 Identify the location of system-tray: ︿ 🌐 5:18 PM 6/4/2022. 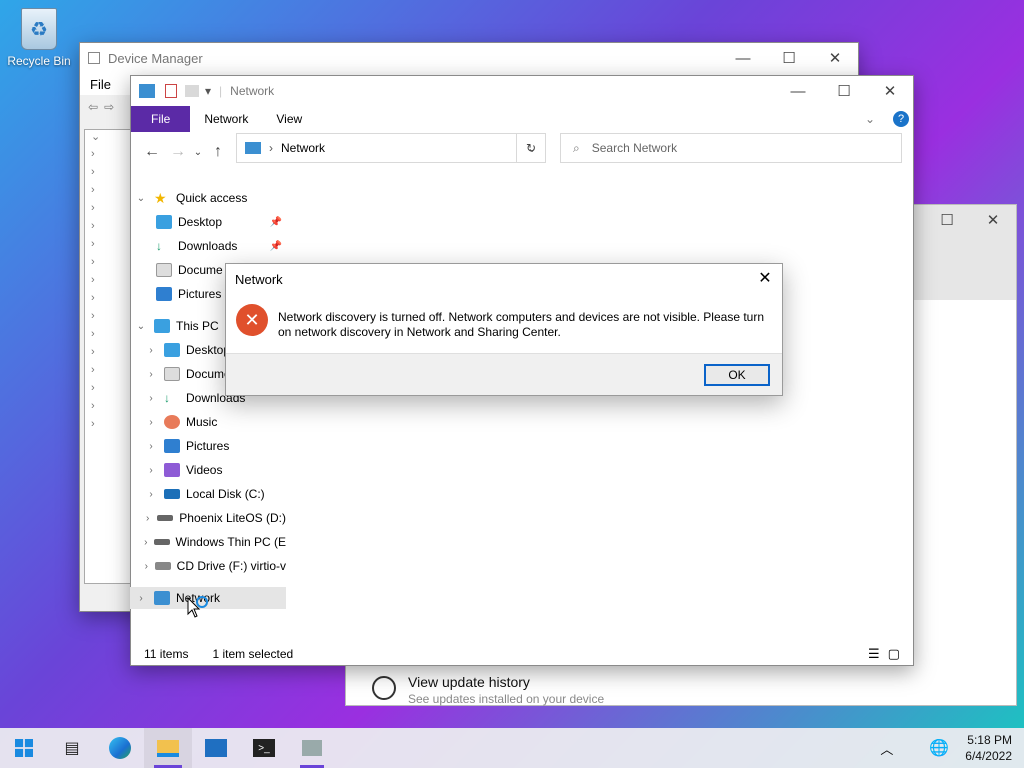
(946, 748).